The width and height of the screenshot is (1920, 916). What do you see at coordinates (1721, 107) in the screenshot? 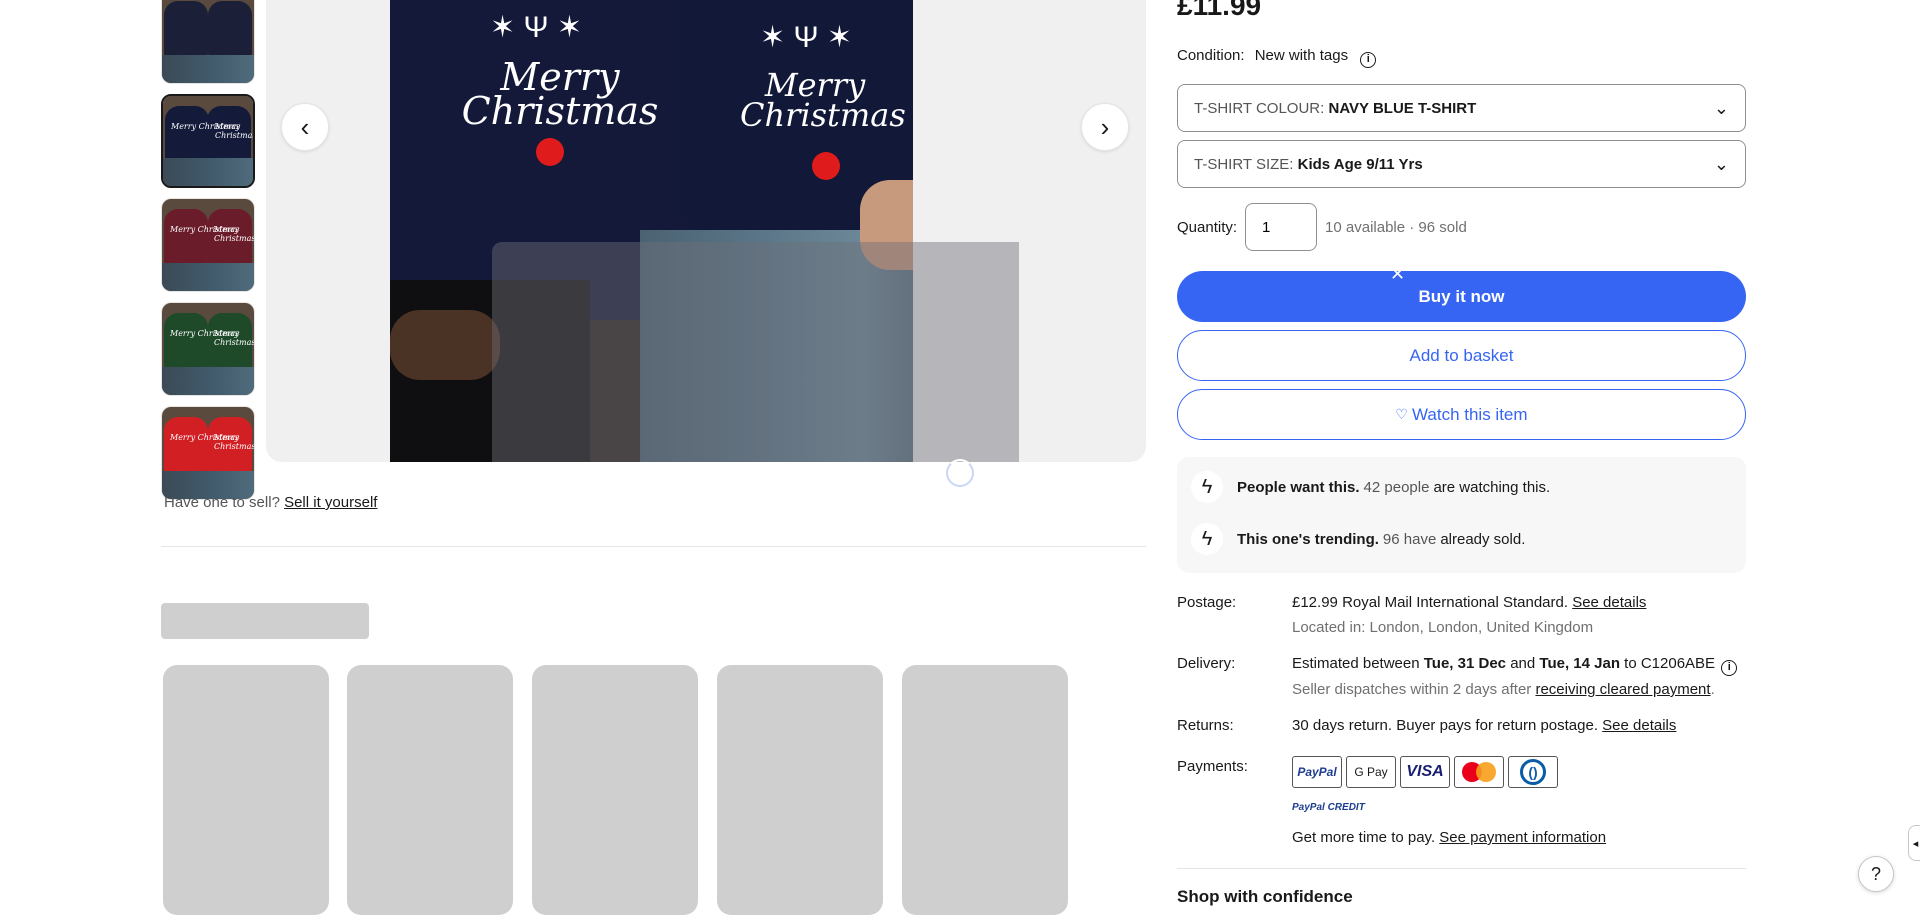
I see `chevron-down-icon: ⌄` at bounding box center [1721, 107].